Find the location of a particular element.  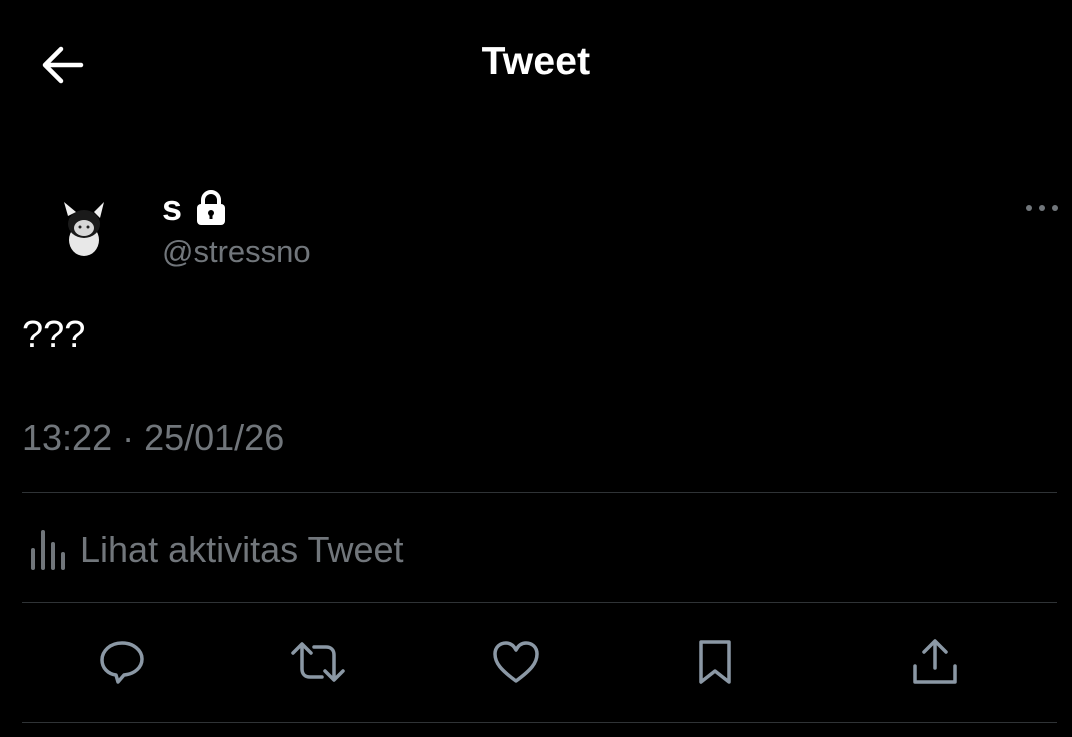

like-button is located at coordinates (516, 662).